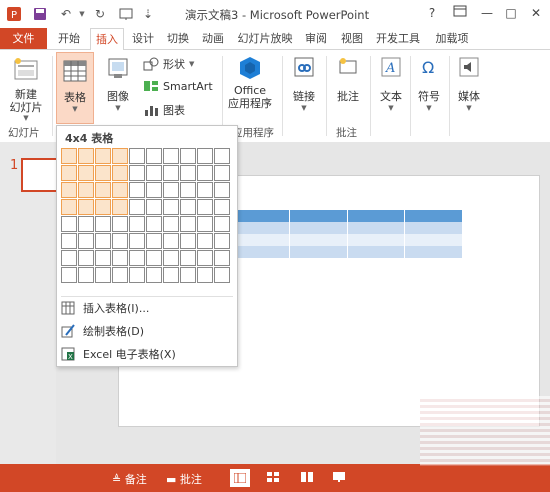  Describe the element at coordinates (164, 110) in the screenshot. I see `chart-button: 图表` at that location.